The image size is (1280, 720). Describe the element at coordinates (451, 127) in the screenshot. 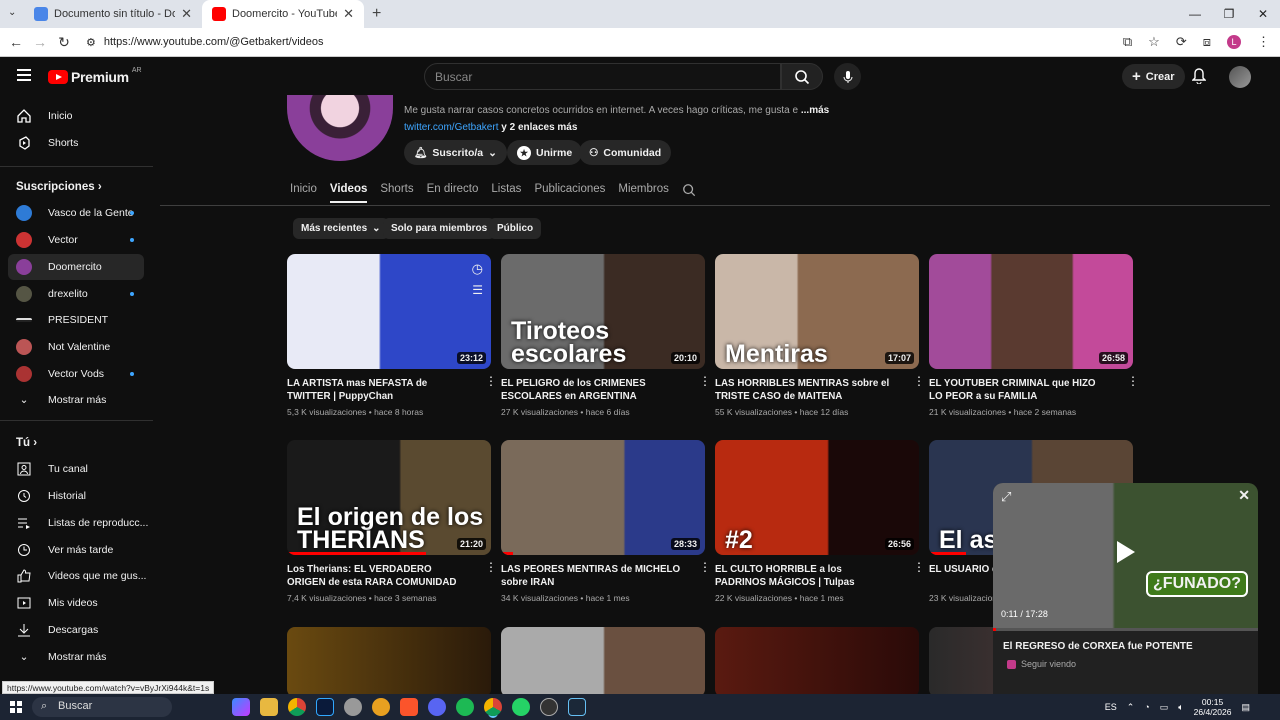

I see `twitter-link: twitter.com/Getbakert` at that location.